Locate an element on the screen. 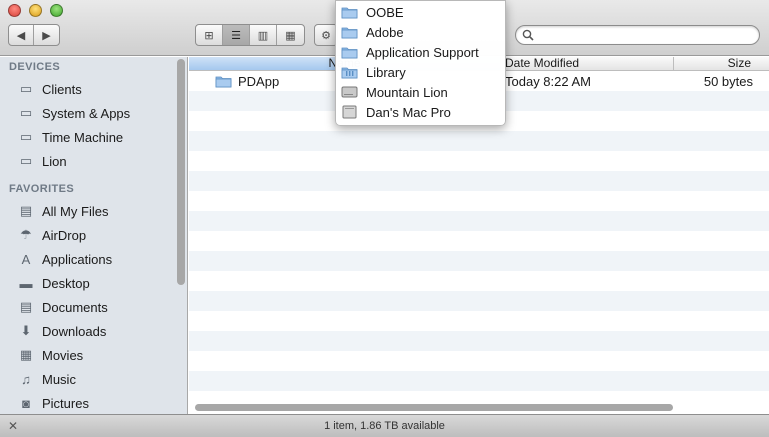  sidebar-item-clients: ▭ Clients is located at coordinates (93, 89).